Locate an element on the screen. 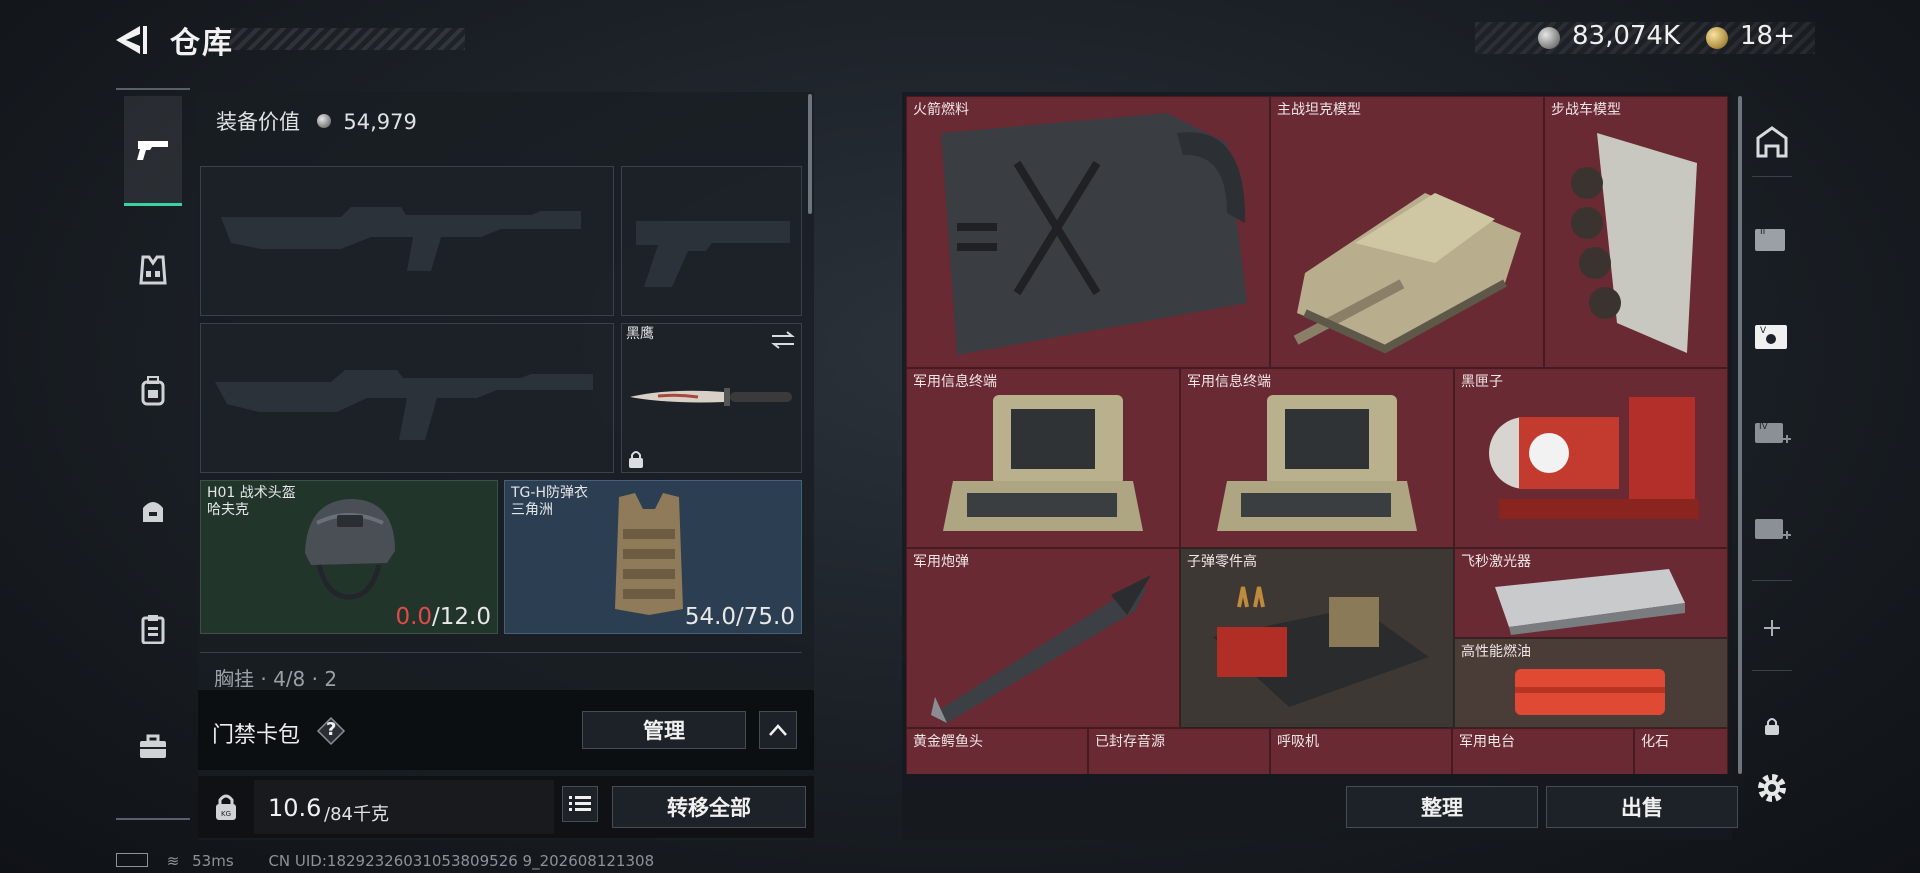 The image size is (1920, 873). weight-lock-button: KG is located at coordinates (226, 807).